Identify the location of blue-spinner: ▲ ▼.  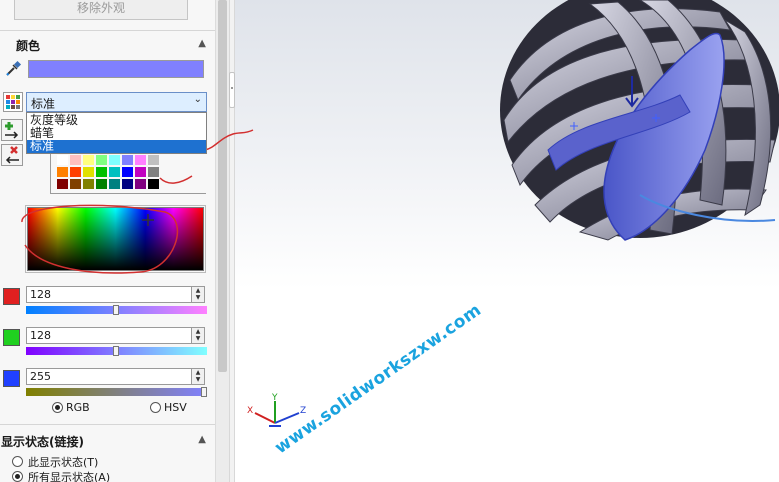
(198, 376).